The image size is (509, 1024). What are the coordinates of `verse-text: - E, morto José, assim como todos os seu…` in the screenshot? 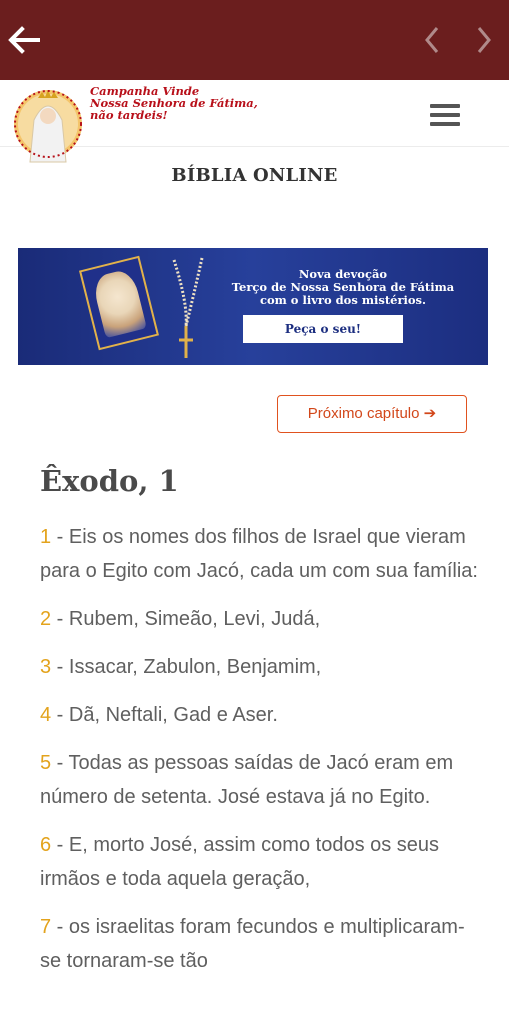 It's located at (240, 862).